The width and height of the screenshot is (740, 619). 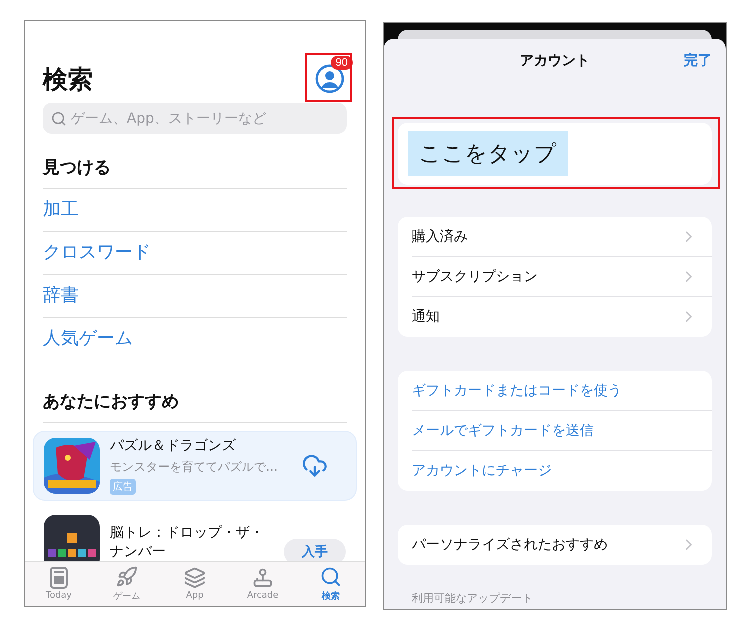 What do you see at coordinates (195, 339) in the screenshot?
I see `discover-link: 人気ゲーム` at bounding box center [195, 339].